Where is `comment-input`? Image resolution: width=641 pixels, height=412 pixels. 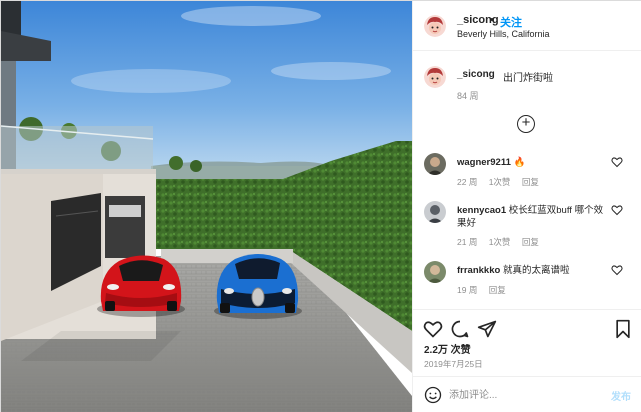
comment-input is located at coordinates (524, 395).